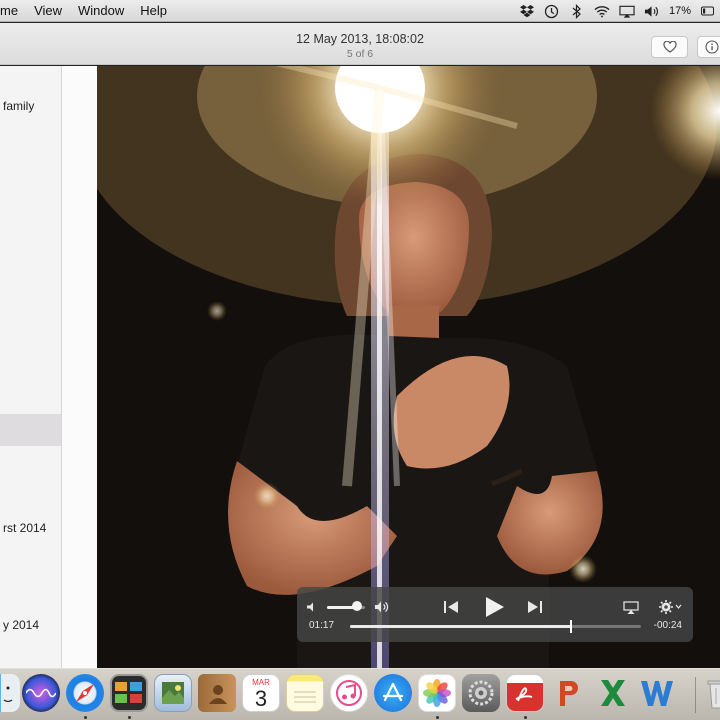 The width and height of the screenshot is (720, 720). Describe the element at coordinates (322, 625) in the screenshot. I see `elapsed-time: 01:17` at that location.